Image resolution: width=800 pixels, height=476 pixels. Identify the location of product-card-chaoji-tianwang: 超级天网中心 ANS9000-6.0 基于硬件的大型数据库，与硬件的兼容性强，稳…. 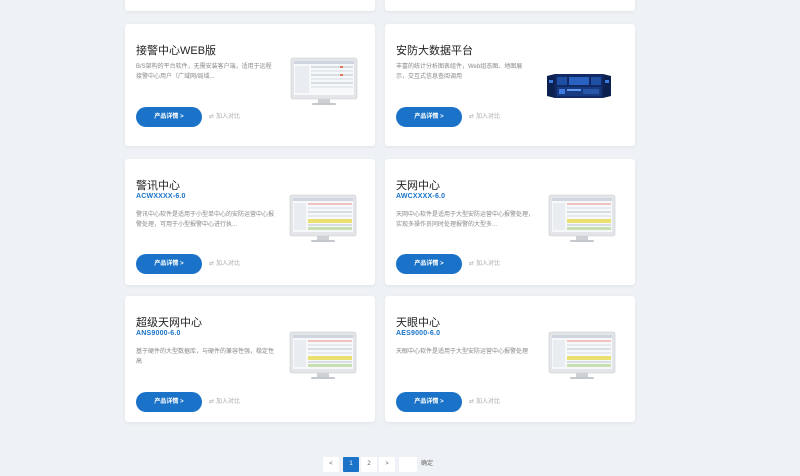
(250, 359).